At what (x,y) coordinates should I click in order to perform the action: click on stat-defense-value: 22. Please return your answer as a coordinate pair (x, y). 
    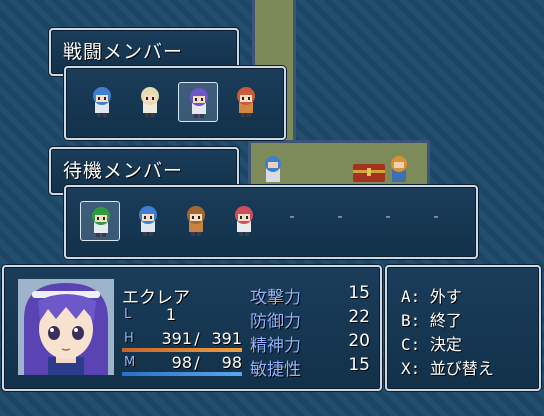
    Looking at the image, I should click on (359, 317).